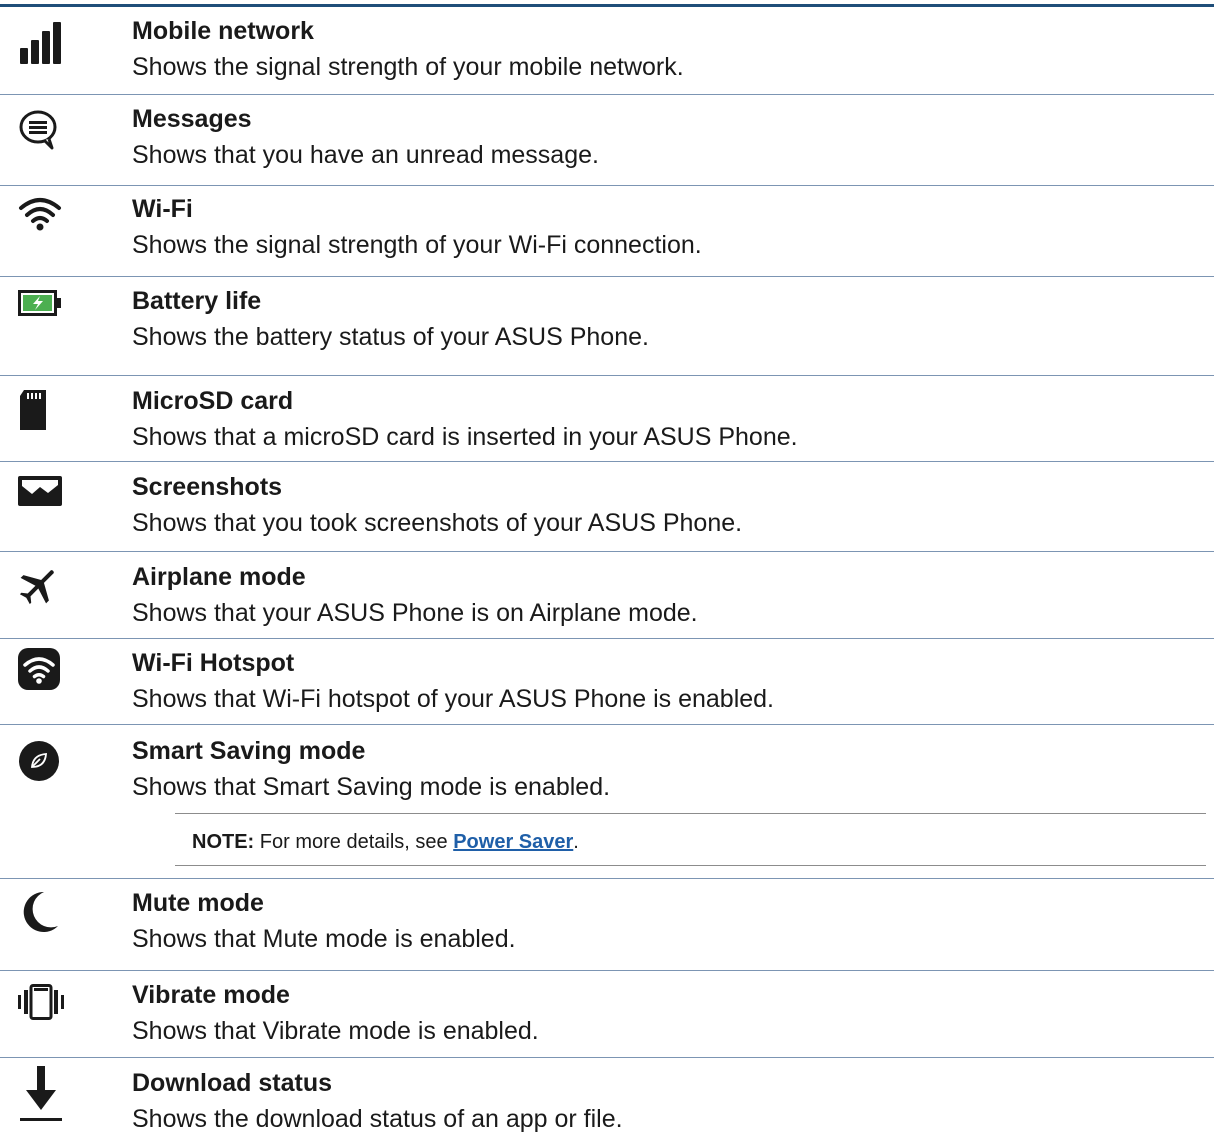  What do you see at coordinates (249, 751) in the screenshot?
I see `item-title: Smart Saving mode` at bounding box center [249, 751].